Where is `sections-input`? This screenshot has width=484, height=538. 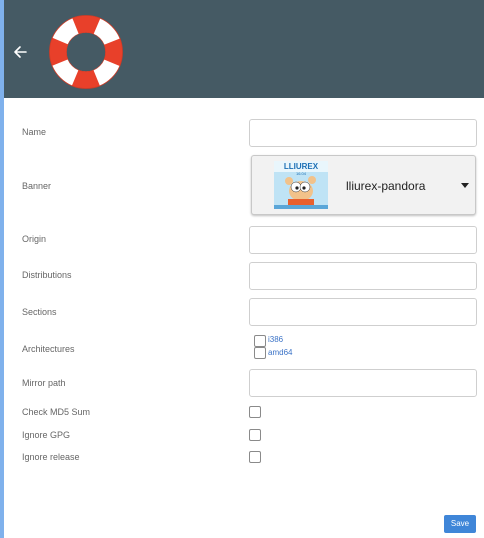 sections-input is located at coordinates (363, 312).